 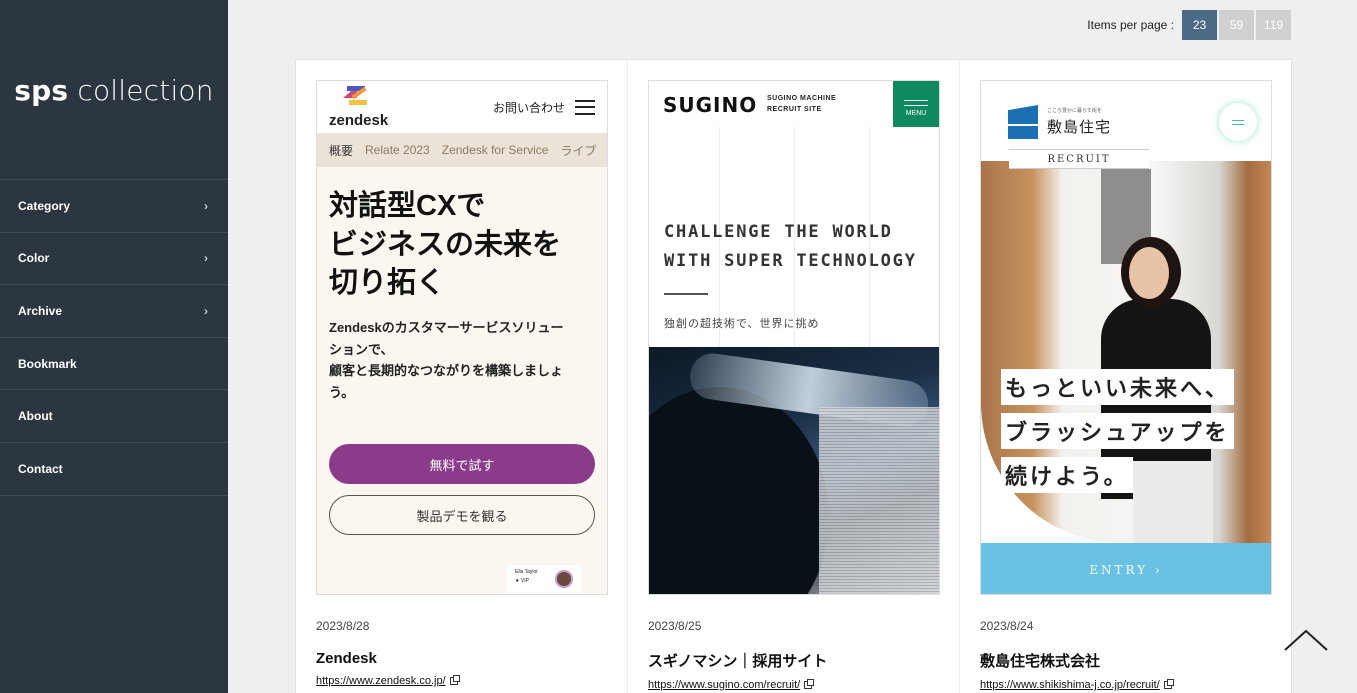 What do you see at coordinates (114, 469) in the screenshot?
I see `sidebar-item-contact: Contact` at bounding box center [114, 469].